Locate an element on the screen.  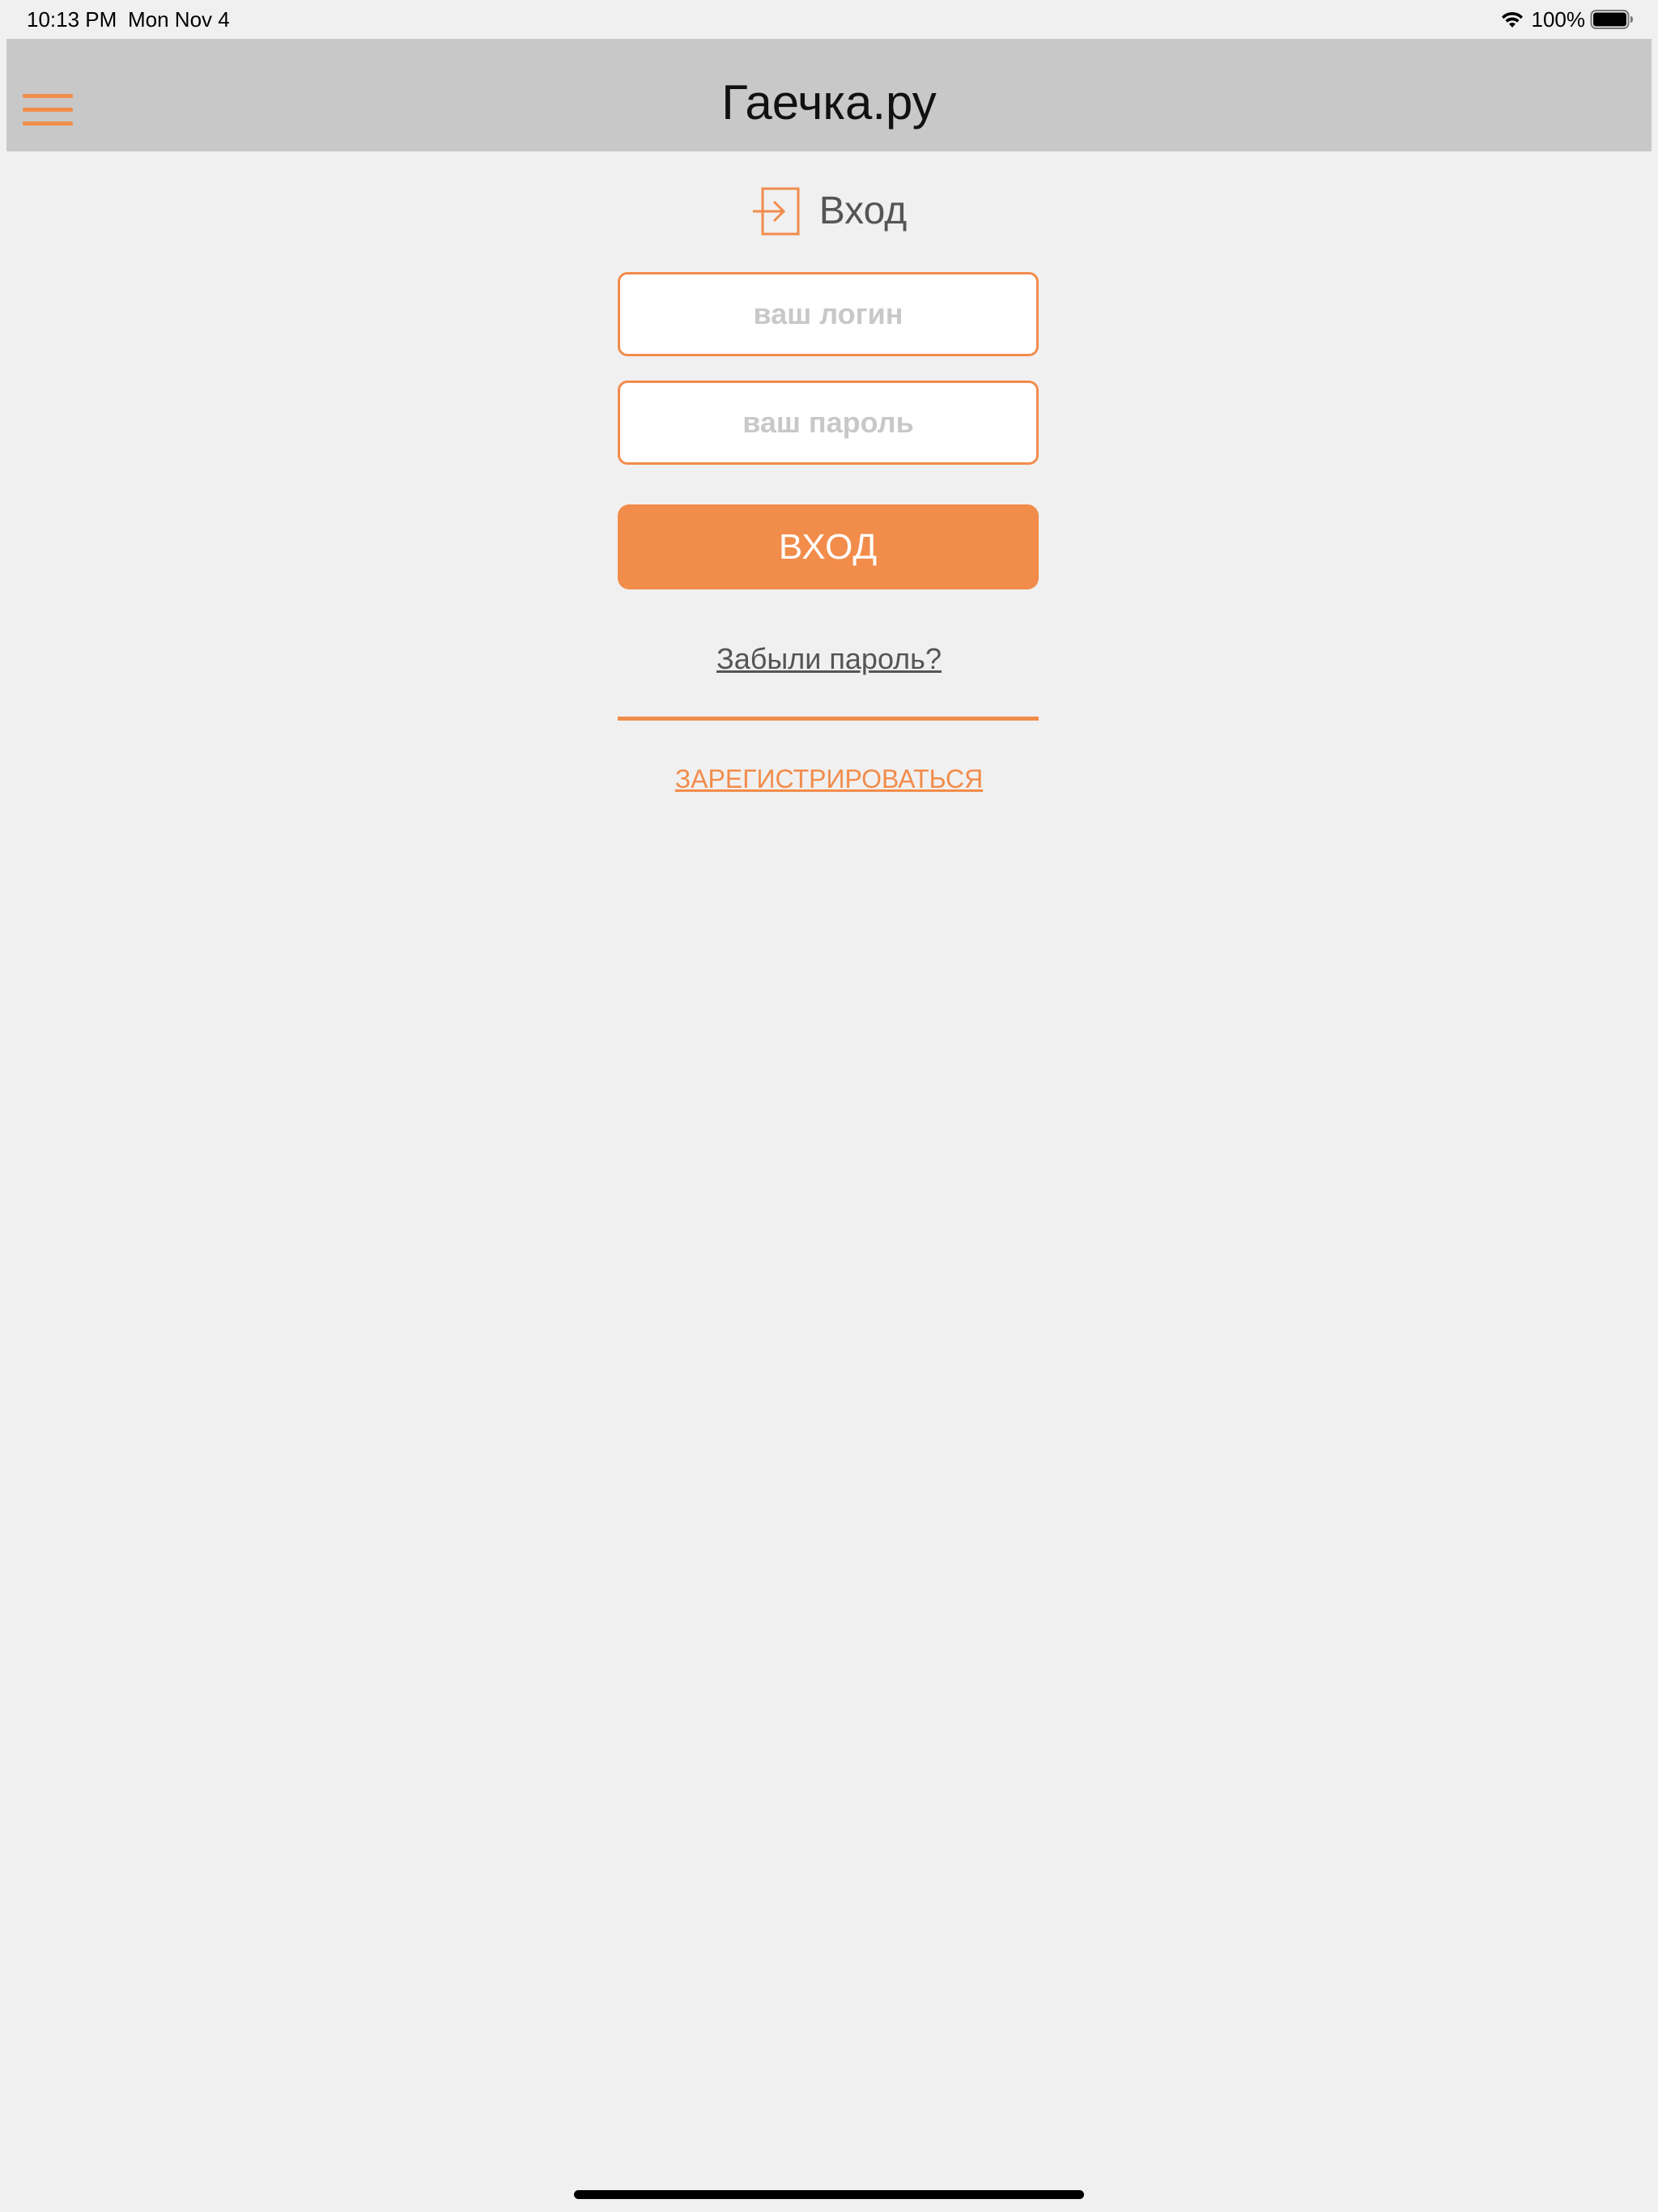
login-button: ВХОД is located at coordinates (828, 547).